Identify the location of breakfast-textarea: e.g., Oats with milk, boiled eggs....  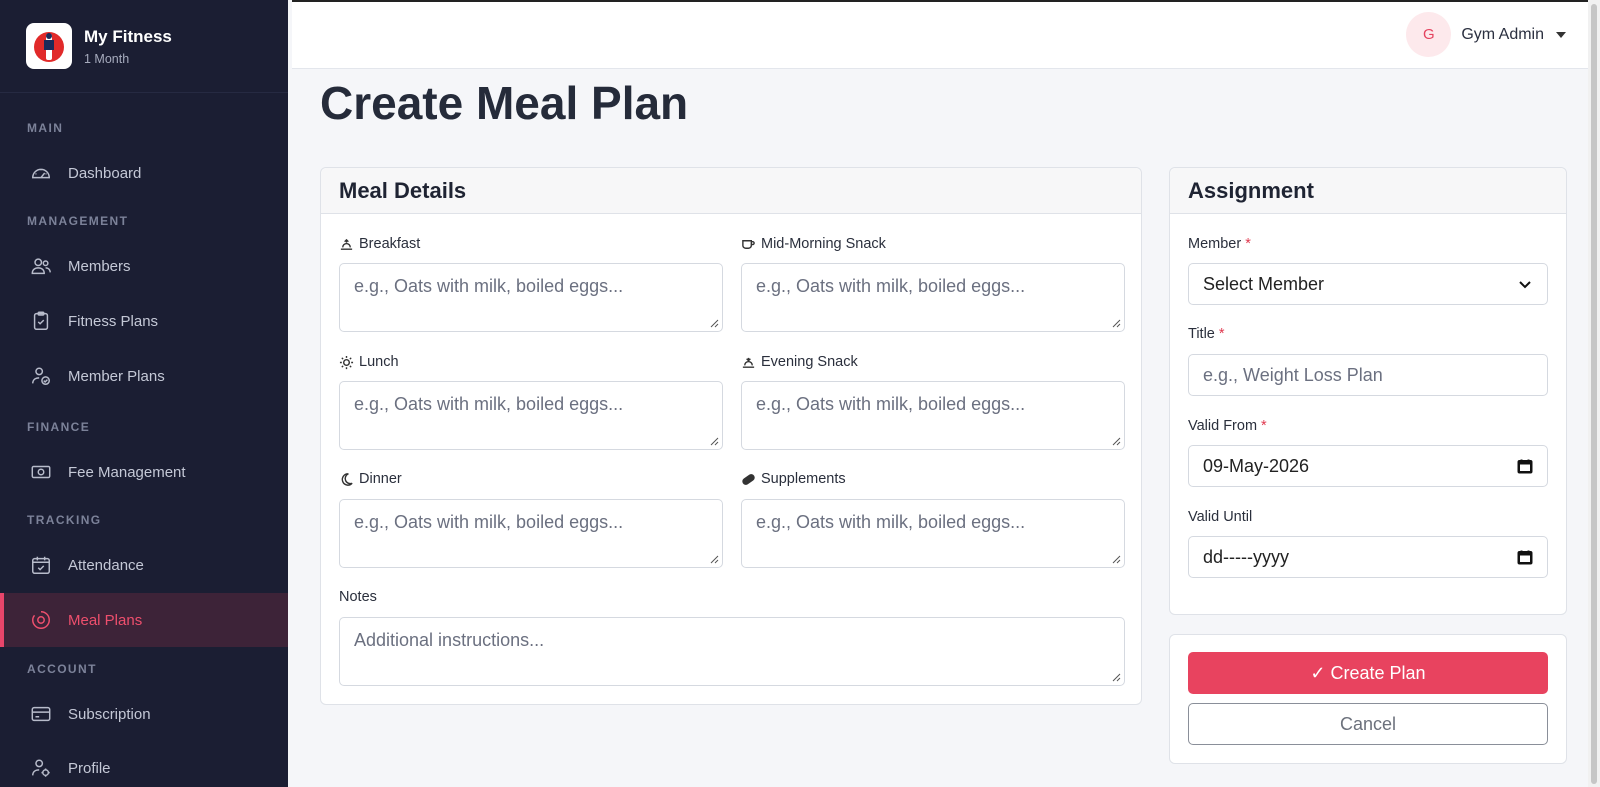
(531, 297).